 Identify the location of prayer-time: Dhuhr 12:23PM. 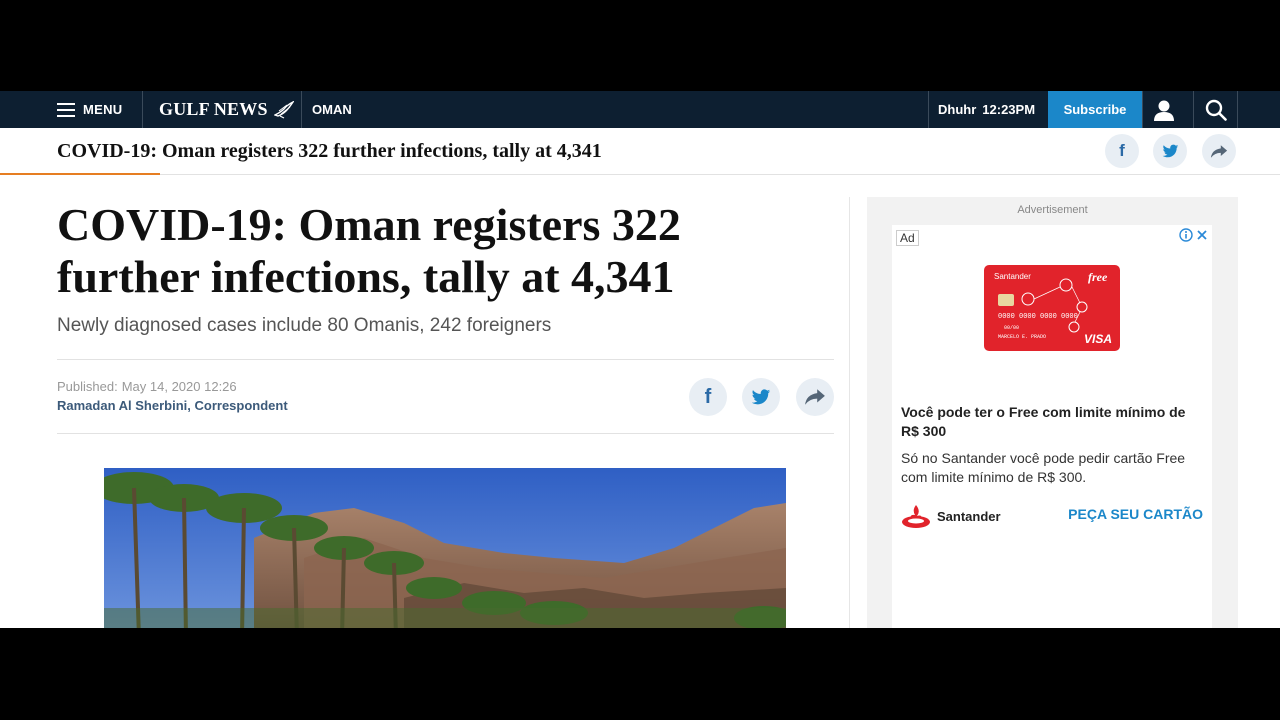
(986, 109).